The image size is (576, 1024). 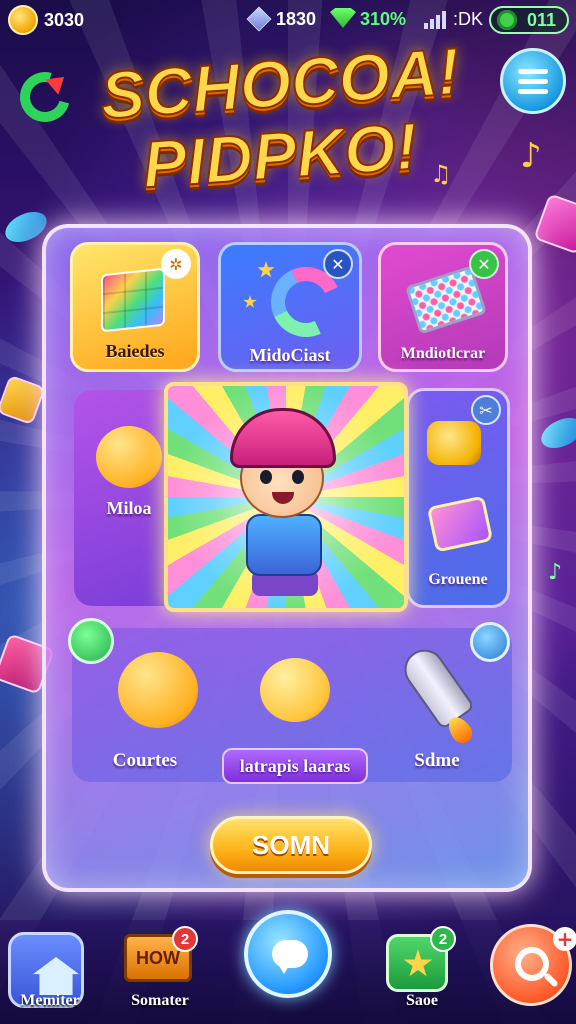 I want to click on menu-icon, so click(x=533, y=71).